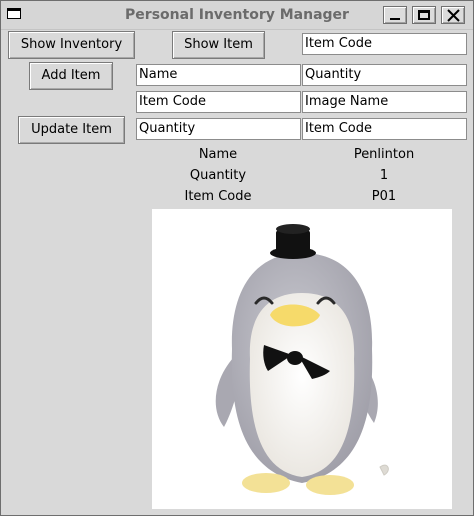  I want to click on show-inventory-button: Show Inventory, so click(71, 45).